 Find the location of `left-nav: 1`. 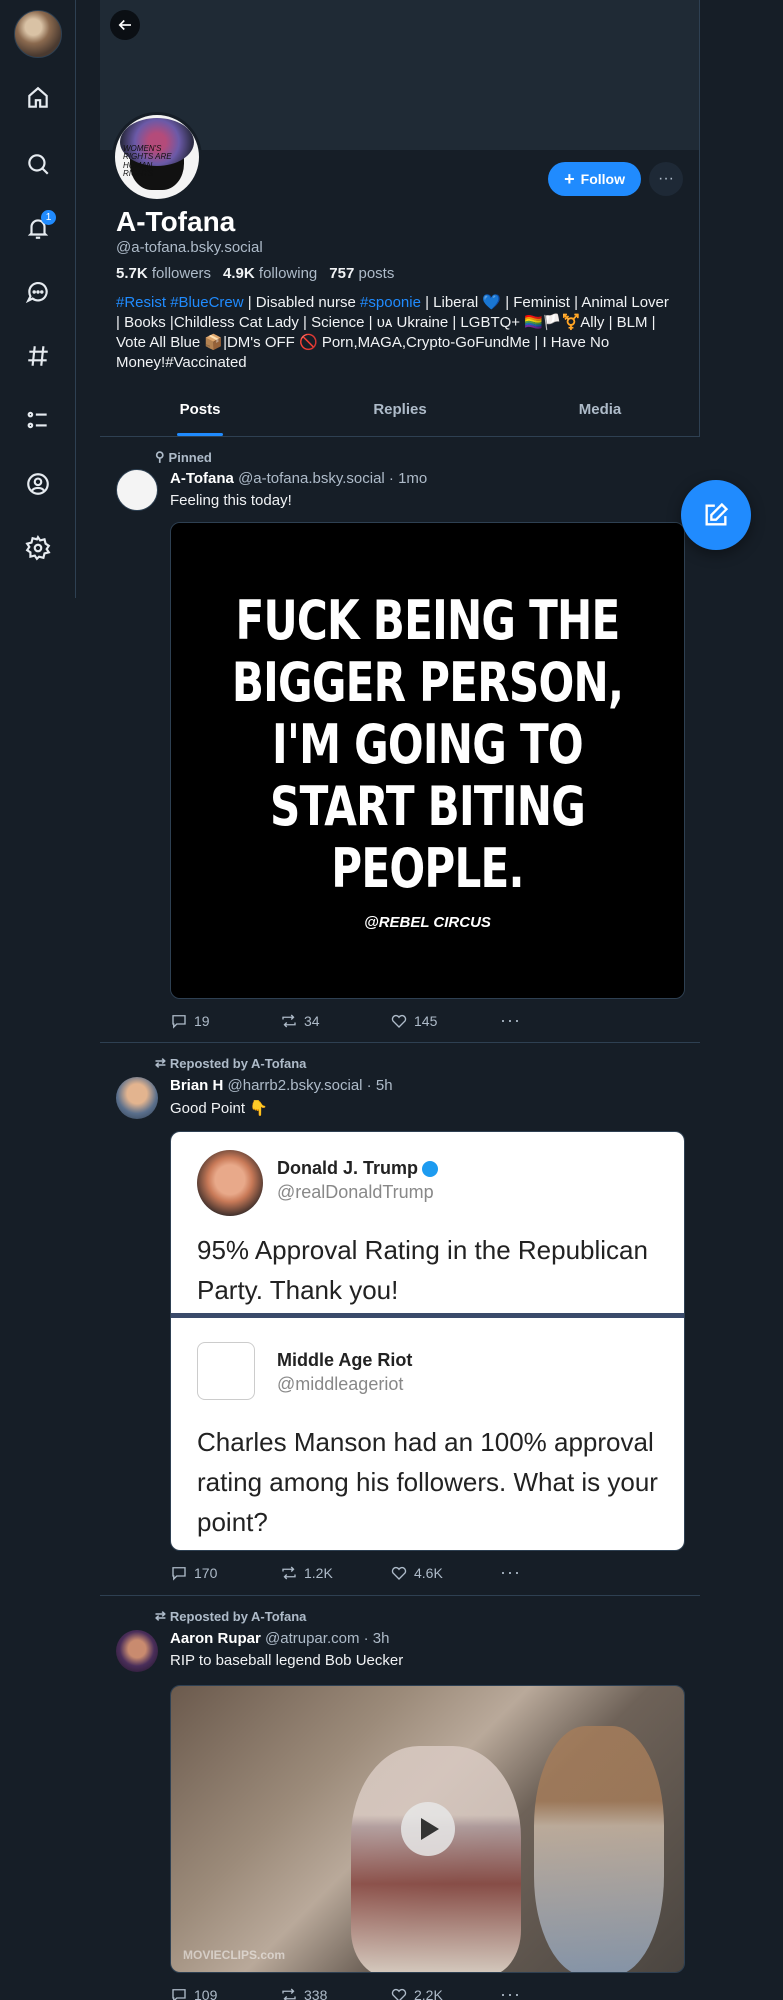

left-nav: 1 is located at coordinates (38, 299).